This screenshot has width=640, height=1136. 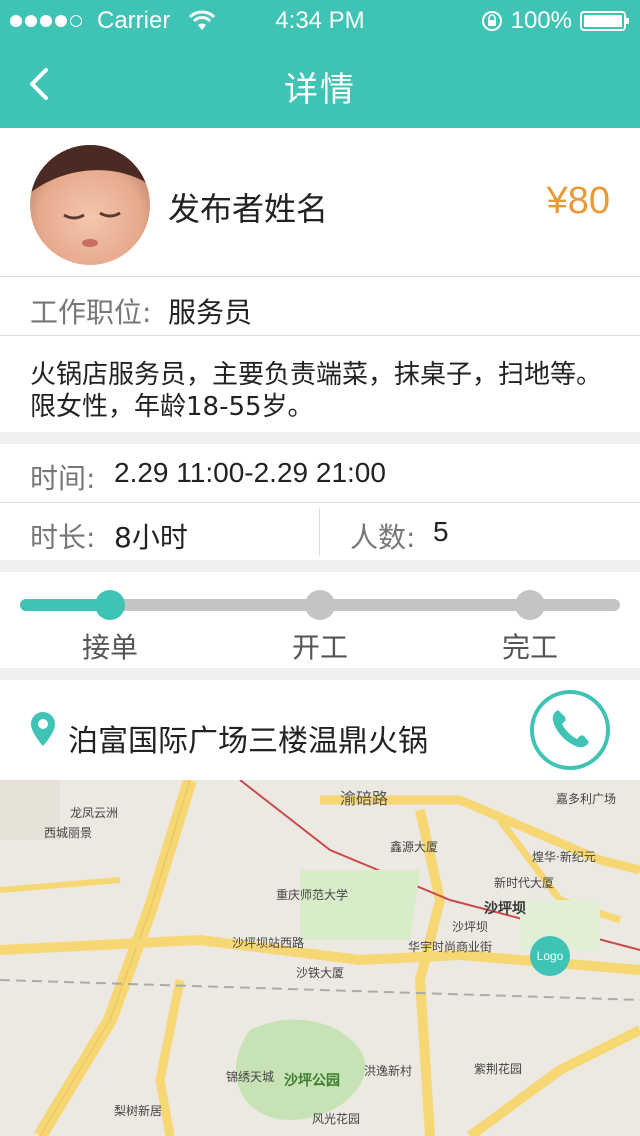 What do you see at coordinates (90, 205) in the screenshot?
I see `avatar` at bounding box center [90, 205].